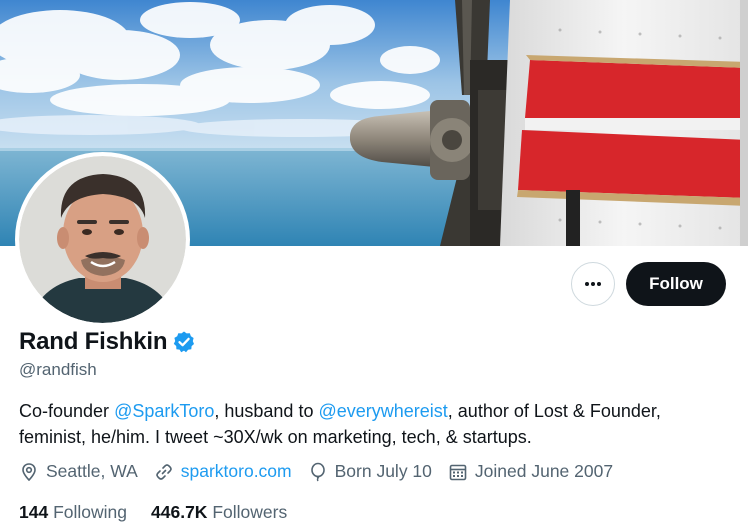  I want to click on joined-text: Joined June 2007, so click(544, 471).